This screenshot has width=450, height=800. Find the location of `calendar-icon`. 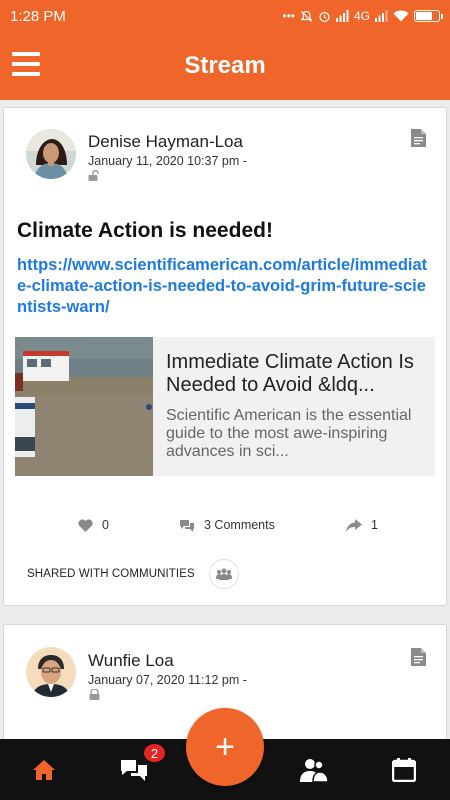

calendar-icon is located at coordinates (404, 769).